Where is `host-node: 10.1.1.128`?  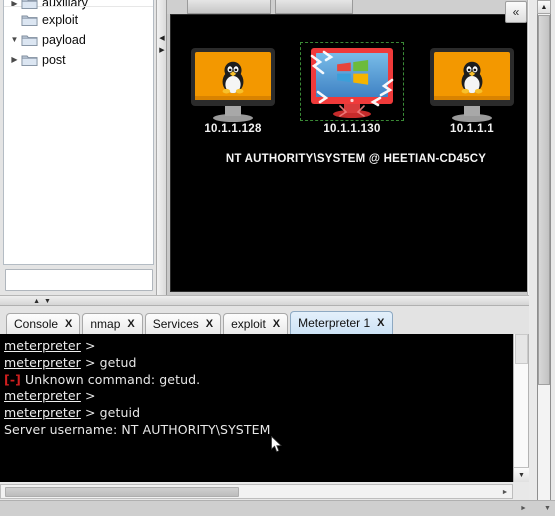 host-node: 10.1.1.128 is located at coordinates (233, 87).